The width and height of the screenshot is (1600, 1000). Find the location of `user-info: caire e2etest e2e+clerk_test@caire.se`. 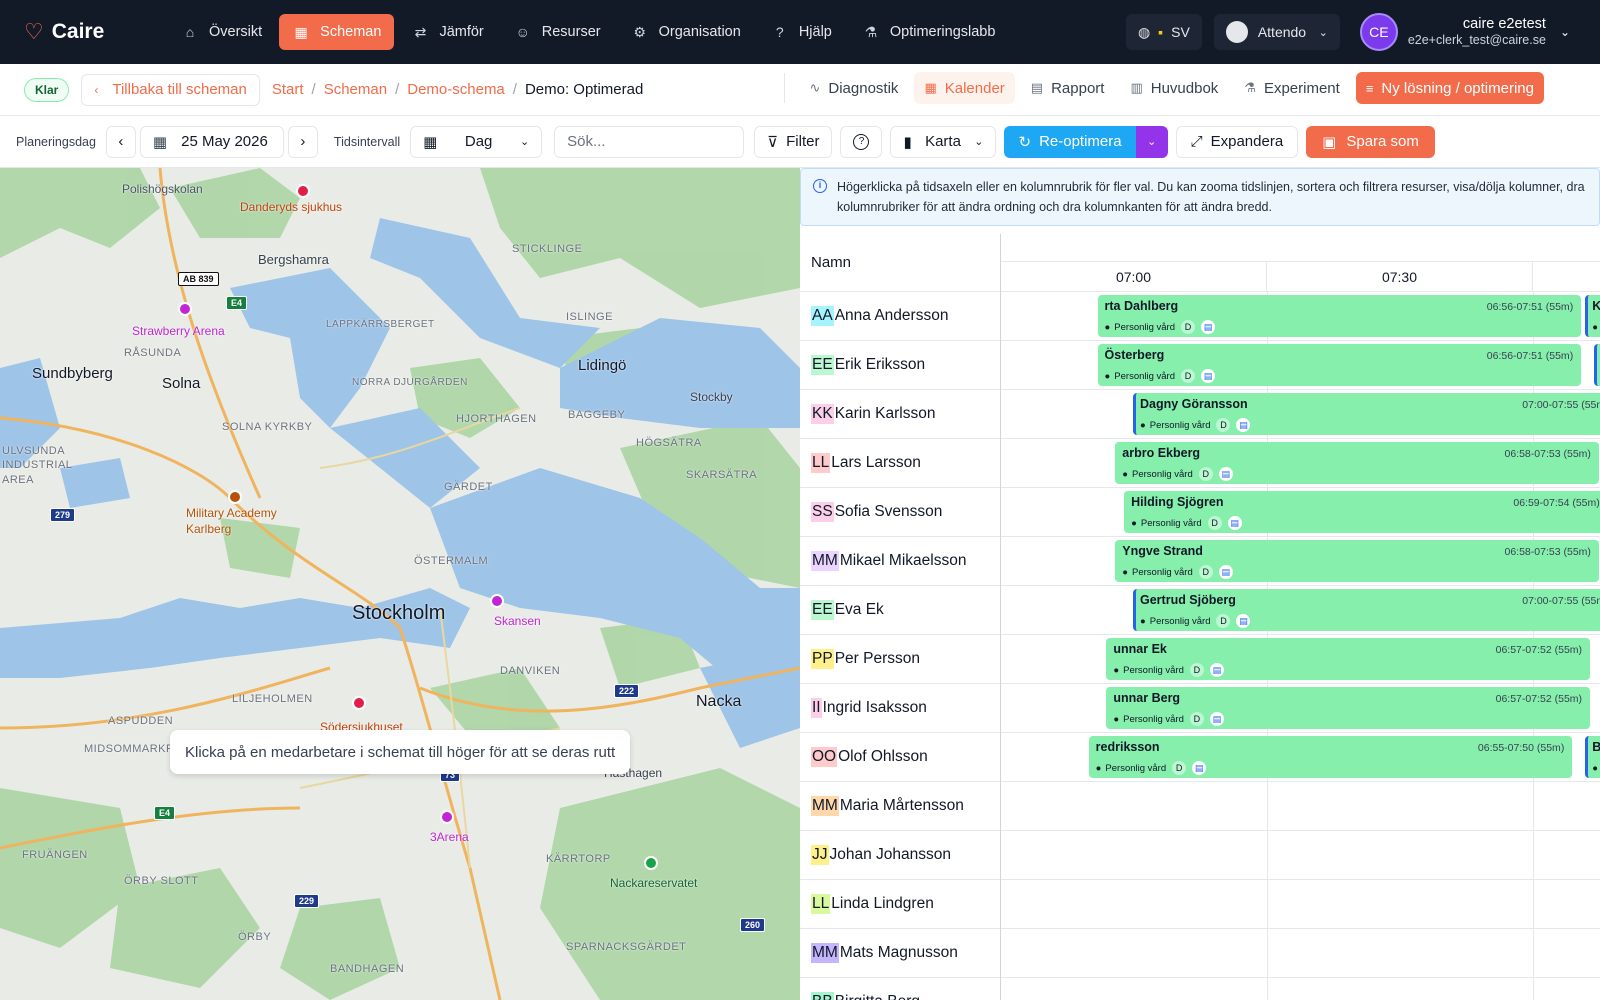

user-info: caire e2etest e2e+clerk_test@caire.se is located at coordinates (1477, 32).